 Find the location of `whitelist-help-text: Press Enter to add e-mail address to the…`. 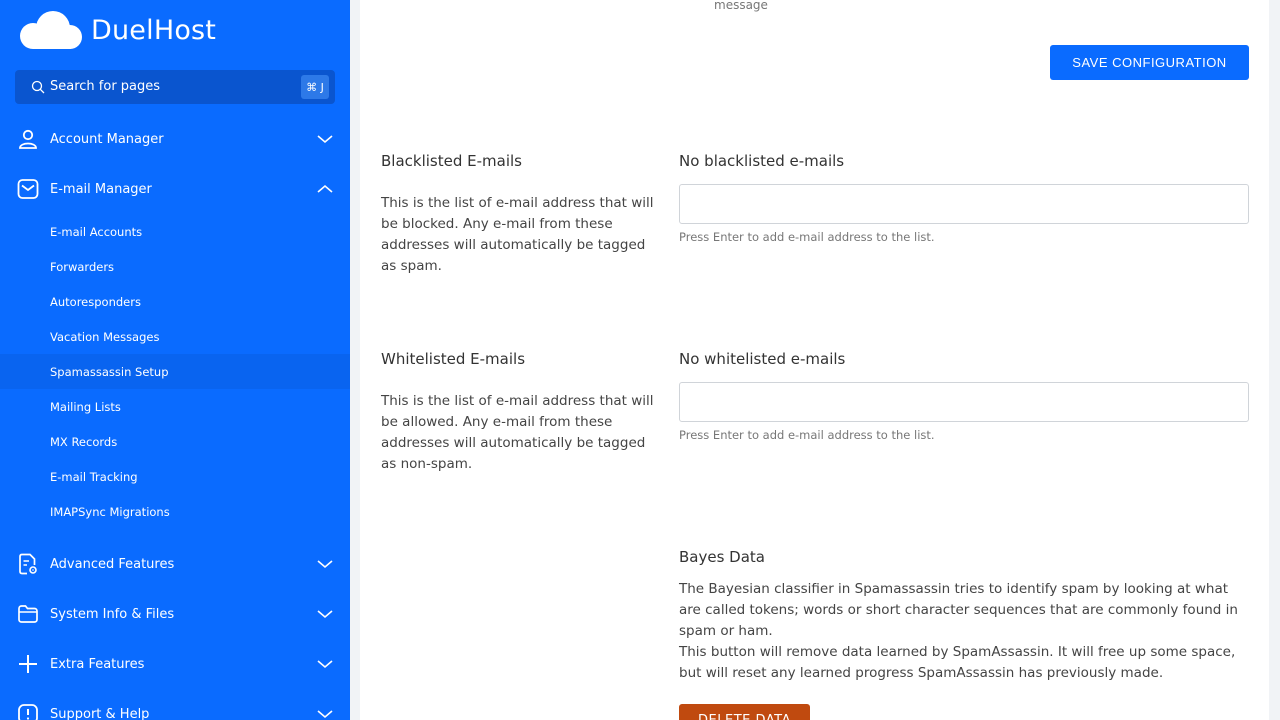

whitelist-help-text: Press Enter to add e-mail address to the… is located at coordinates (807, 435).